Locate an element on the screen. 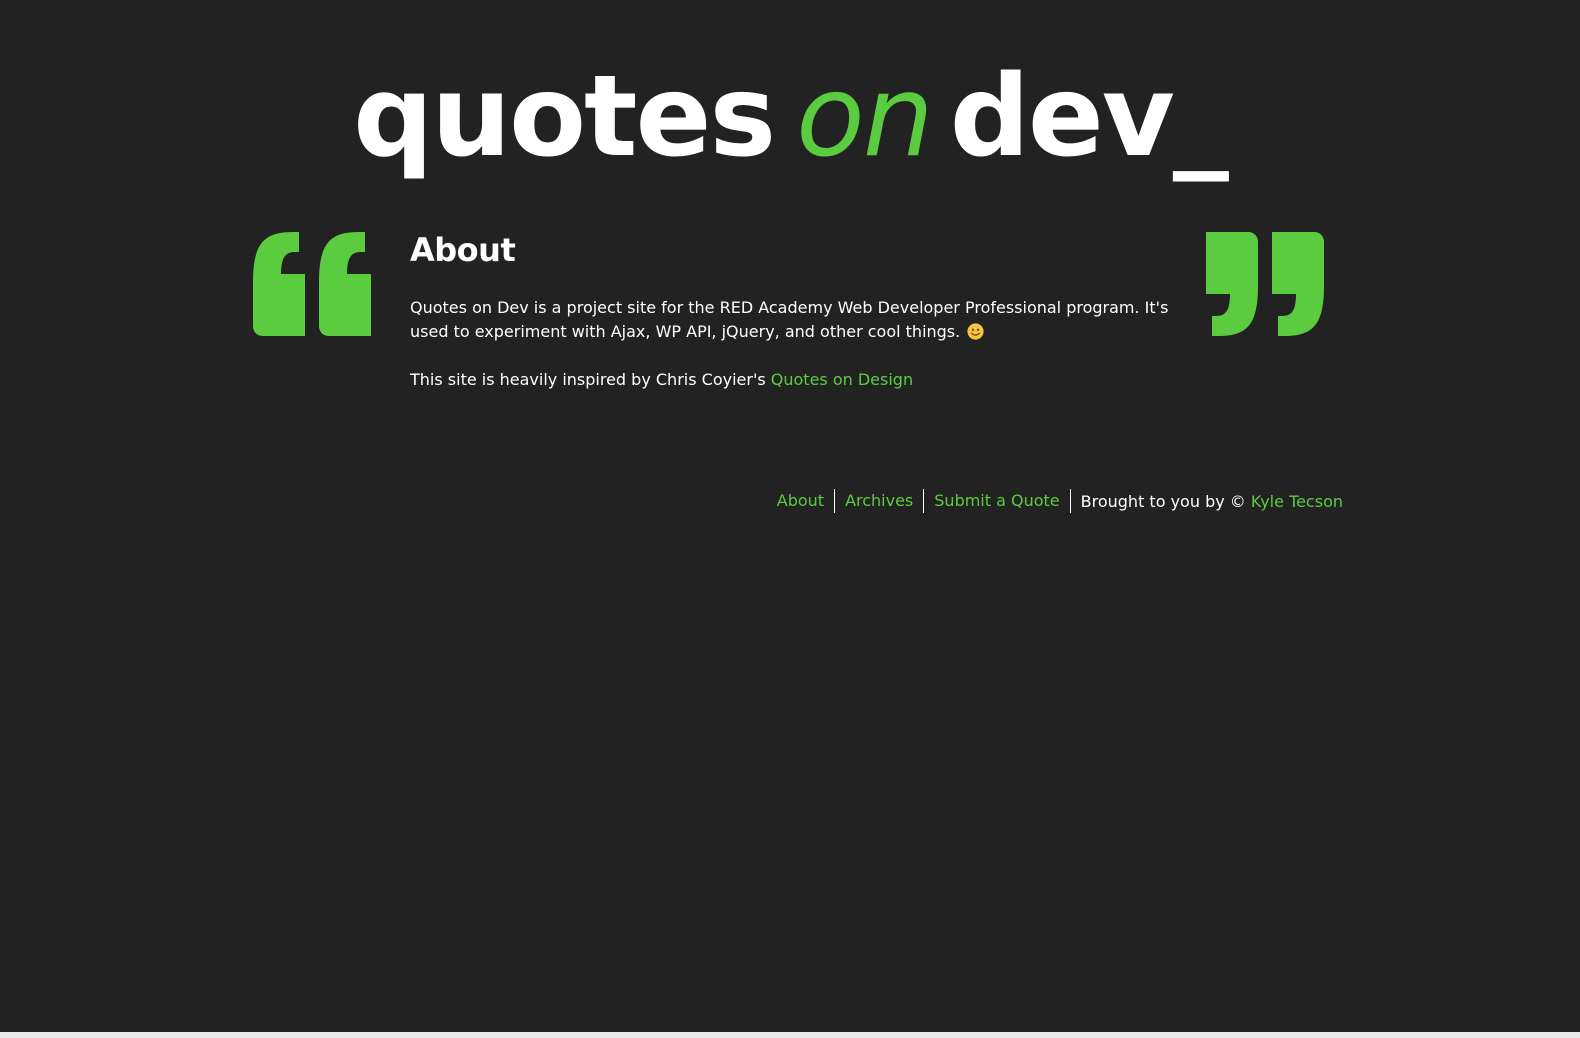  smiley-face-icon is located at coordinates (975, 331).